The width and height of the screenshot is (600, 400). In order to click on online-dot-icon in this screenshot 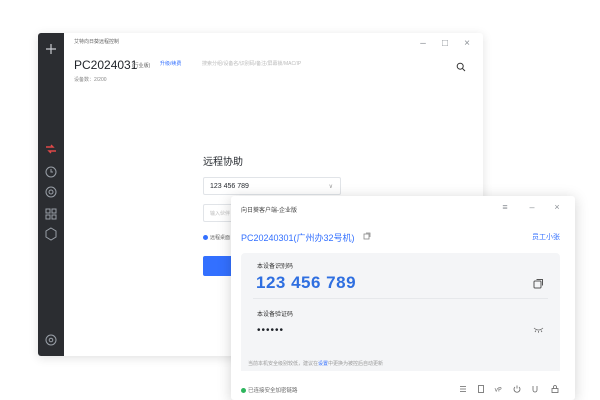, I will do `click(243, 391)`.